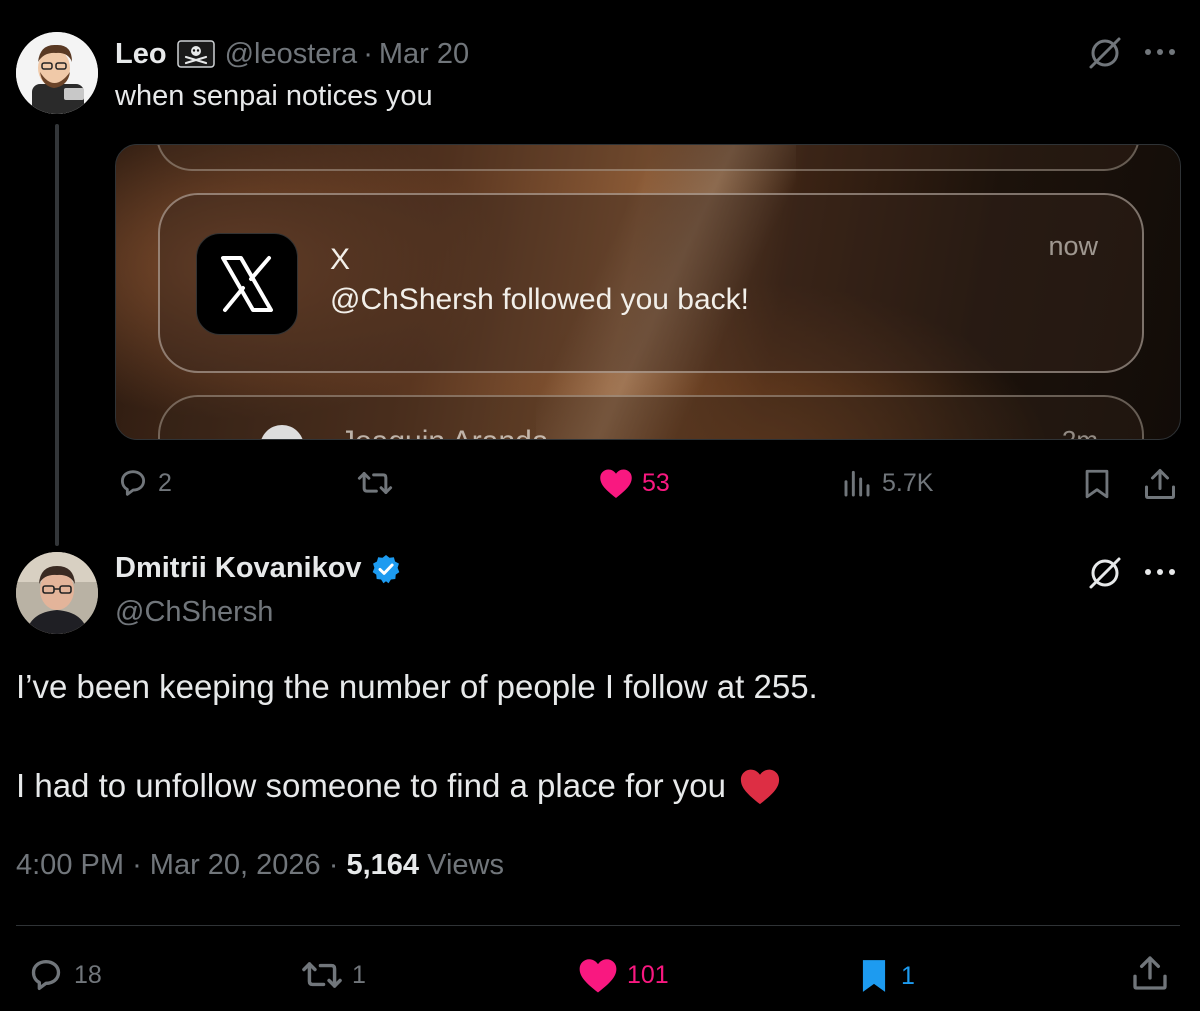 The image size is (1200, 1011). What do you see at coordinates (88, 974) in the screenshot?
I see `reply-count: 18` at bounding box center [88, 974].